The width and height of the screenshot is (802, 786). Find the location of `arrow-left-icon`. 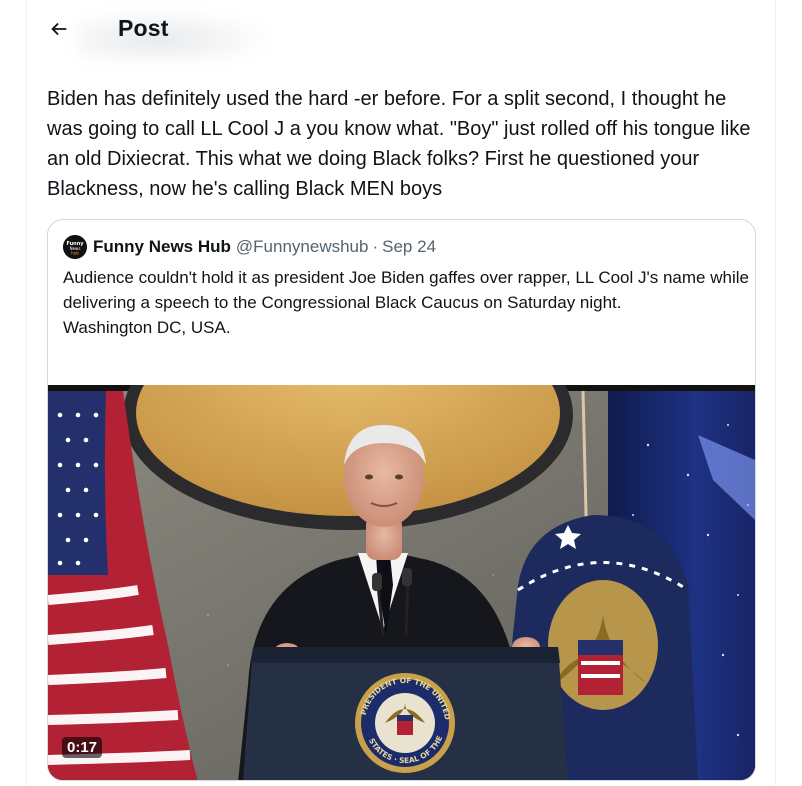

arrow-left-icon is located at coordinates (59, 29).